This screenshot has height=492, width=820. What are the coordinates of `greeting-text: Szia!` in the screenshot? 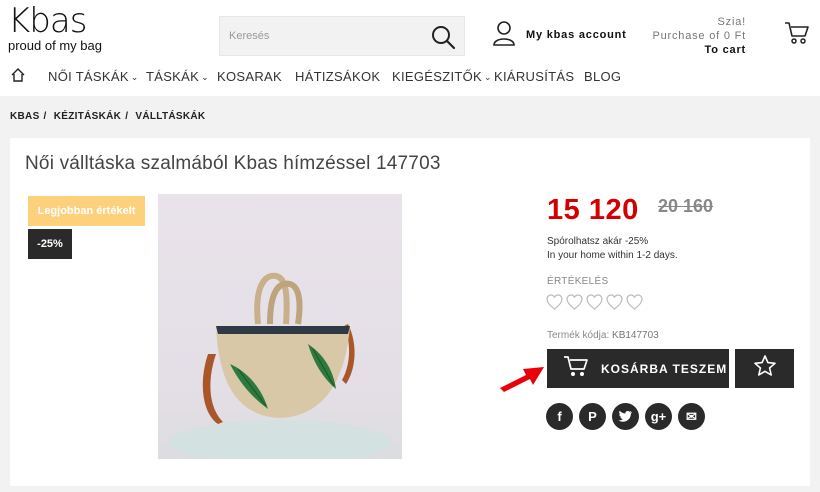 It's located at (731, 22).